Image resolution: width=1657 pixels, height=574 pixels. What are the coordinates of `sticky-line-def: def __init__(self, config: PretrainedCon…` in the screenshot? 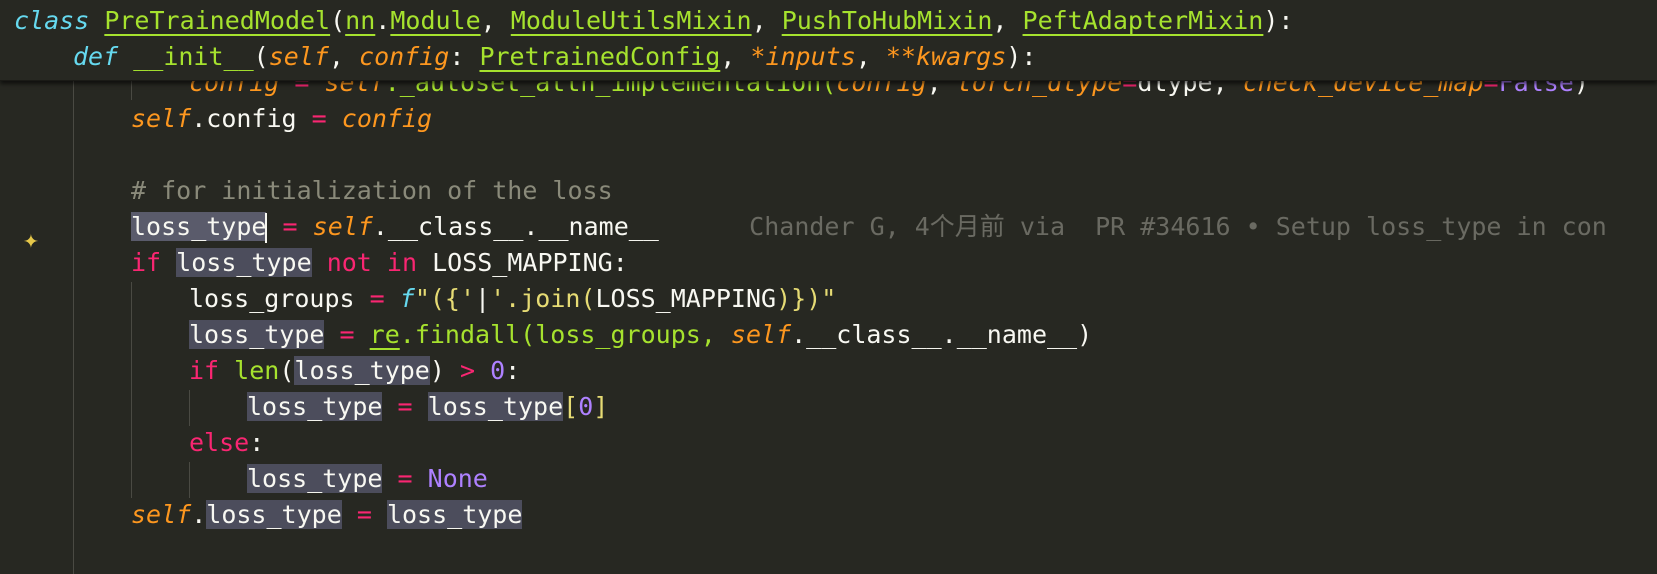 It's located at (554, 57).